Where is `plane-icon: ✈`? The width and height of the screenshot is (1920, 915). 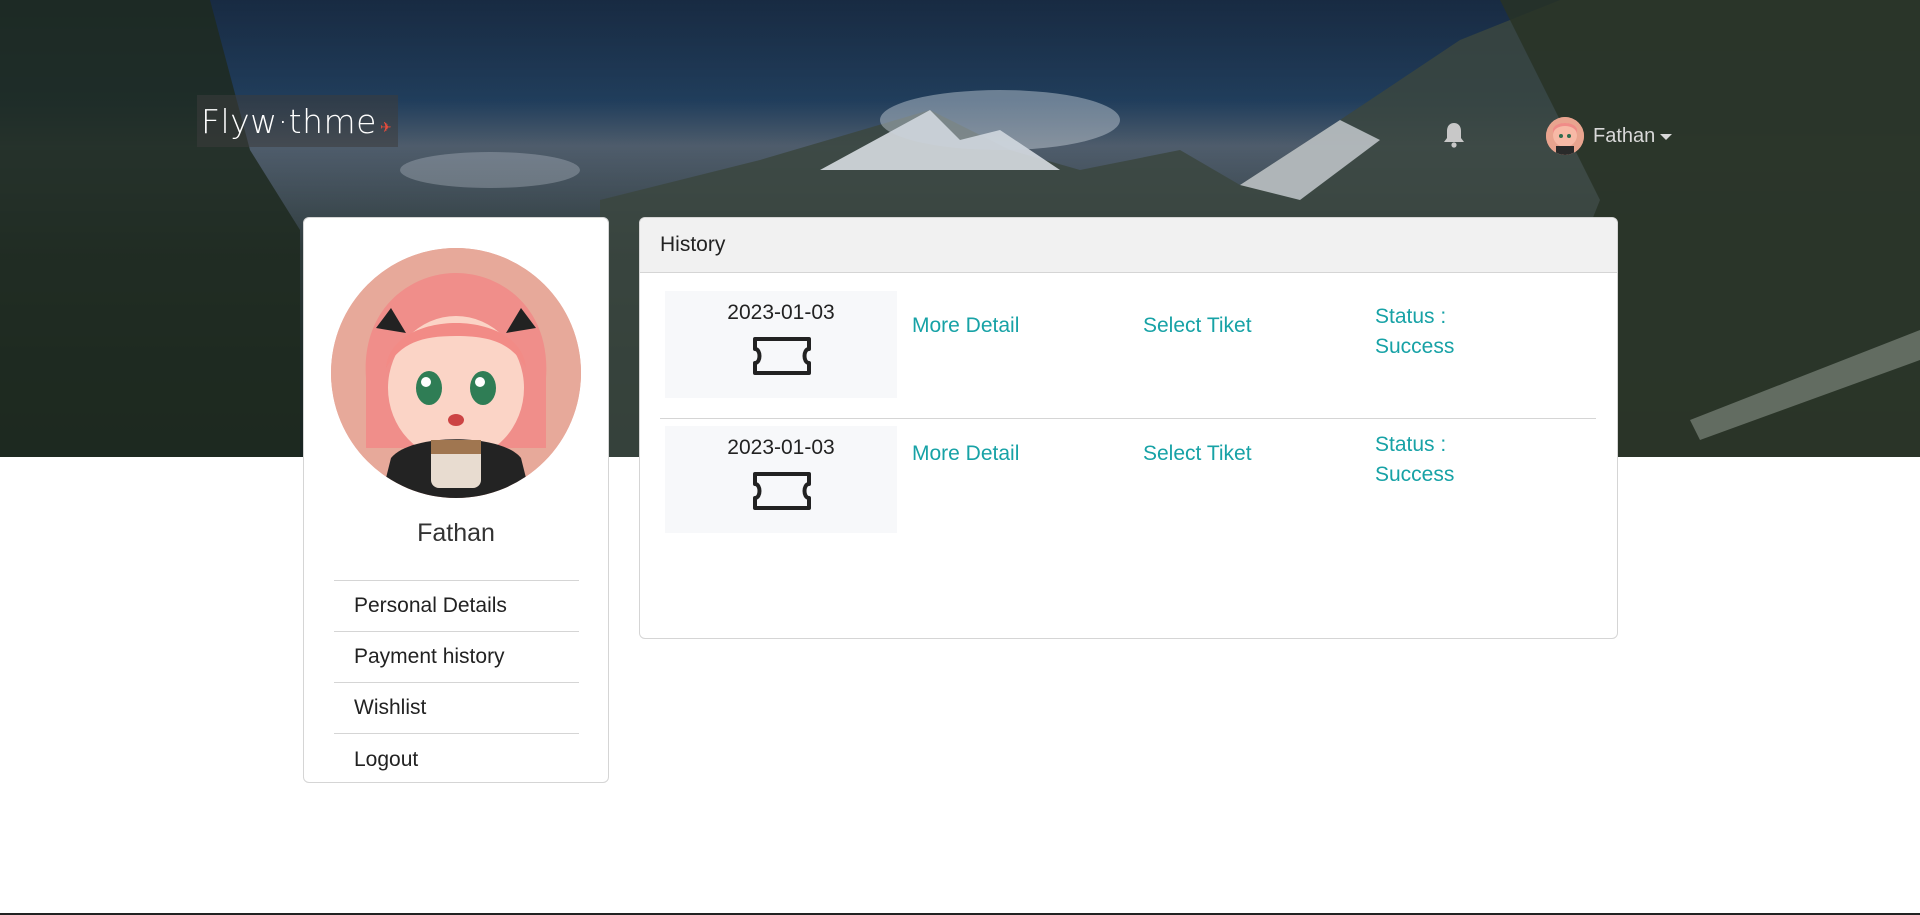 plane-icon: ✈ is located at coordinates (385, 126).